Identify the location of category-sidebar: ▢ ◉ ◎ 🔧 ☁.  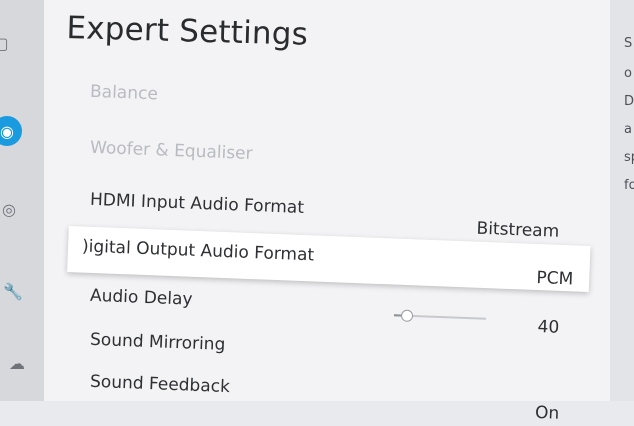
(22, 200).